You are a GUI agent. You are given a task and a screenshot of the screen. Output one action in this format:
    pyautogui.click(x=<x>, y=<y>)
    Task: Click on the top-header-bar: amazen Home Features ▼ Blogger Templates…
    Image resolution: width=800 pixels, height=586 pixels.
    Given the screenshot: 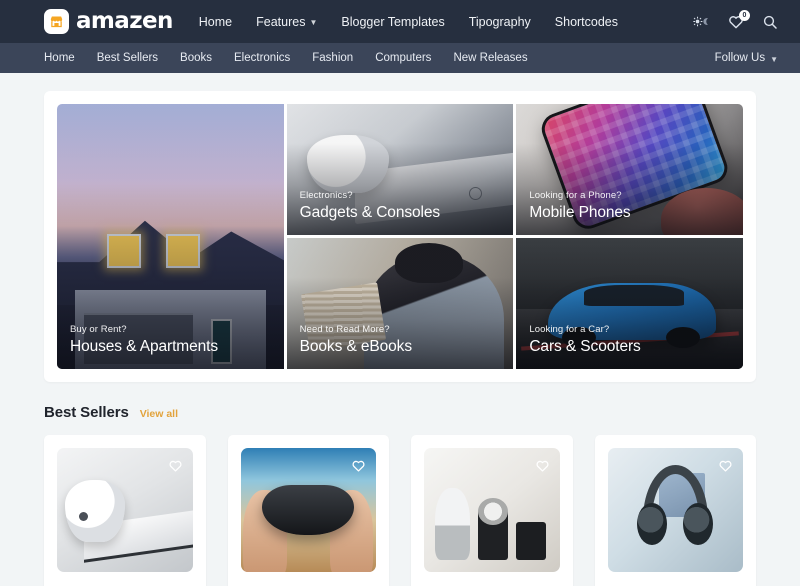 What is the action you would take?
    pyautogui.click(x=400, y=21)
    